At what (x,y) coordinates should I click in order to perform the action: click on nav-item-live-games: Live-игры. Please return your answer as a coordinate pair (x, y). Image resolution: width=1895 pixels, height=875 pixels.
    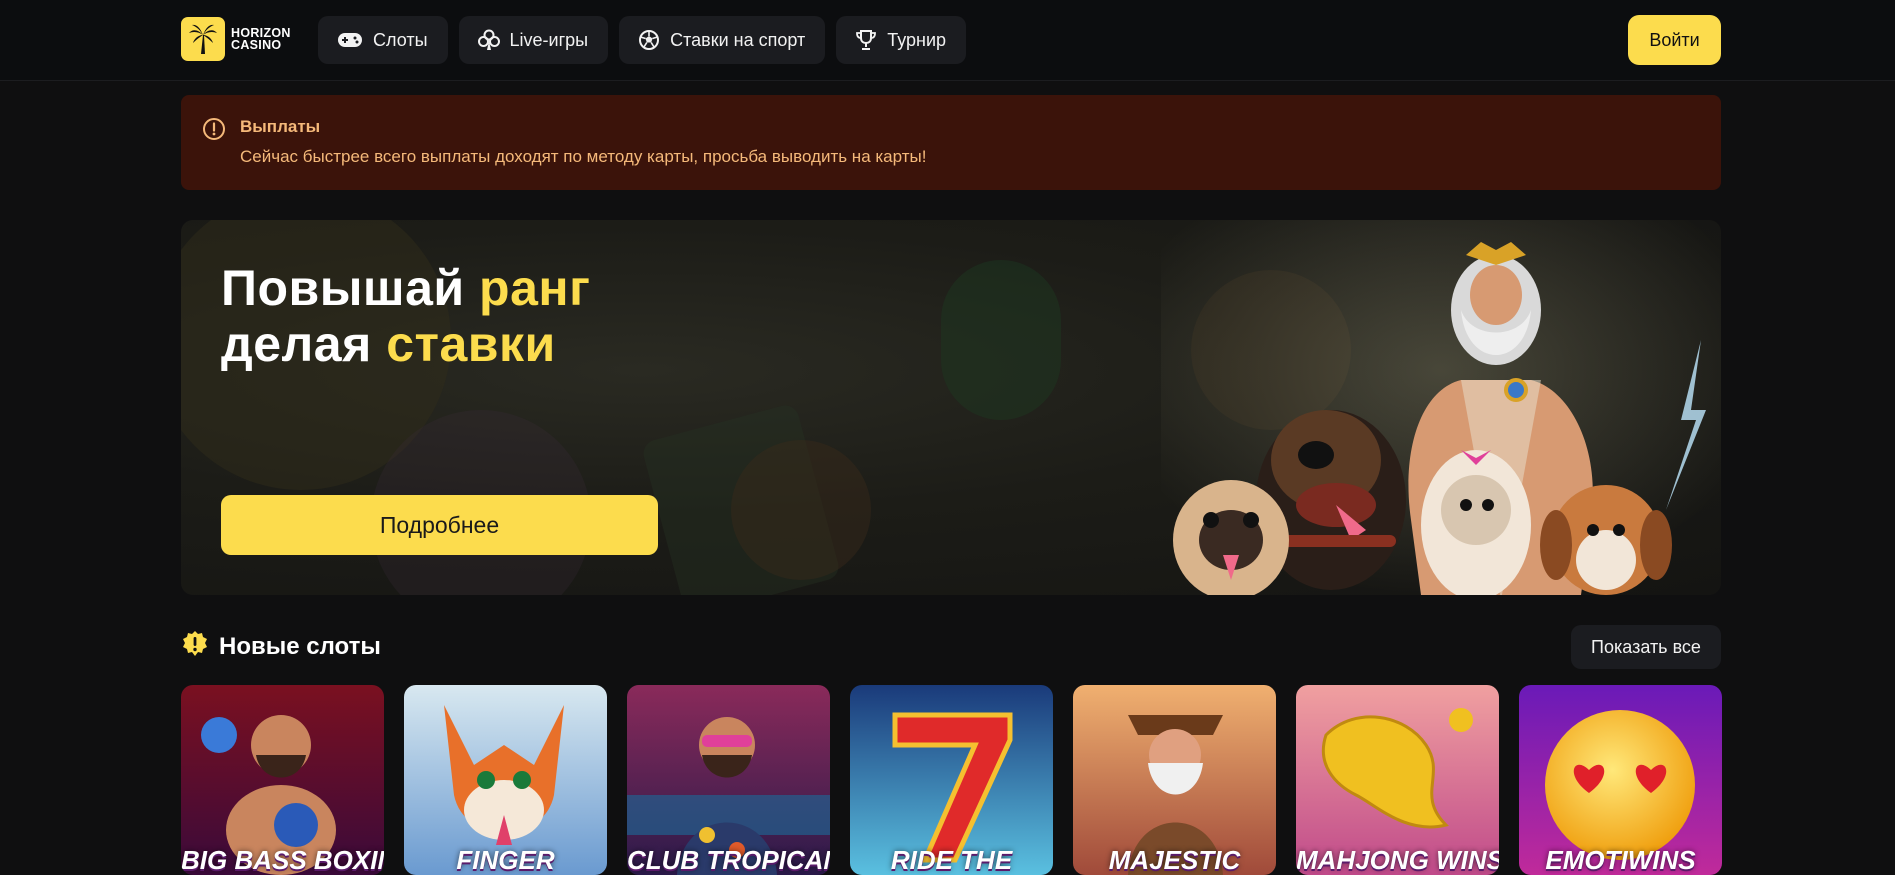
    Looking at the image, I should click on (533, 40).